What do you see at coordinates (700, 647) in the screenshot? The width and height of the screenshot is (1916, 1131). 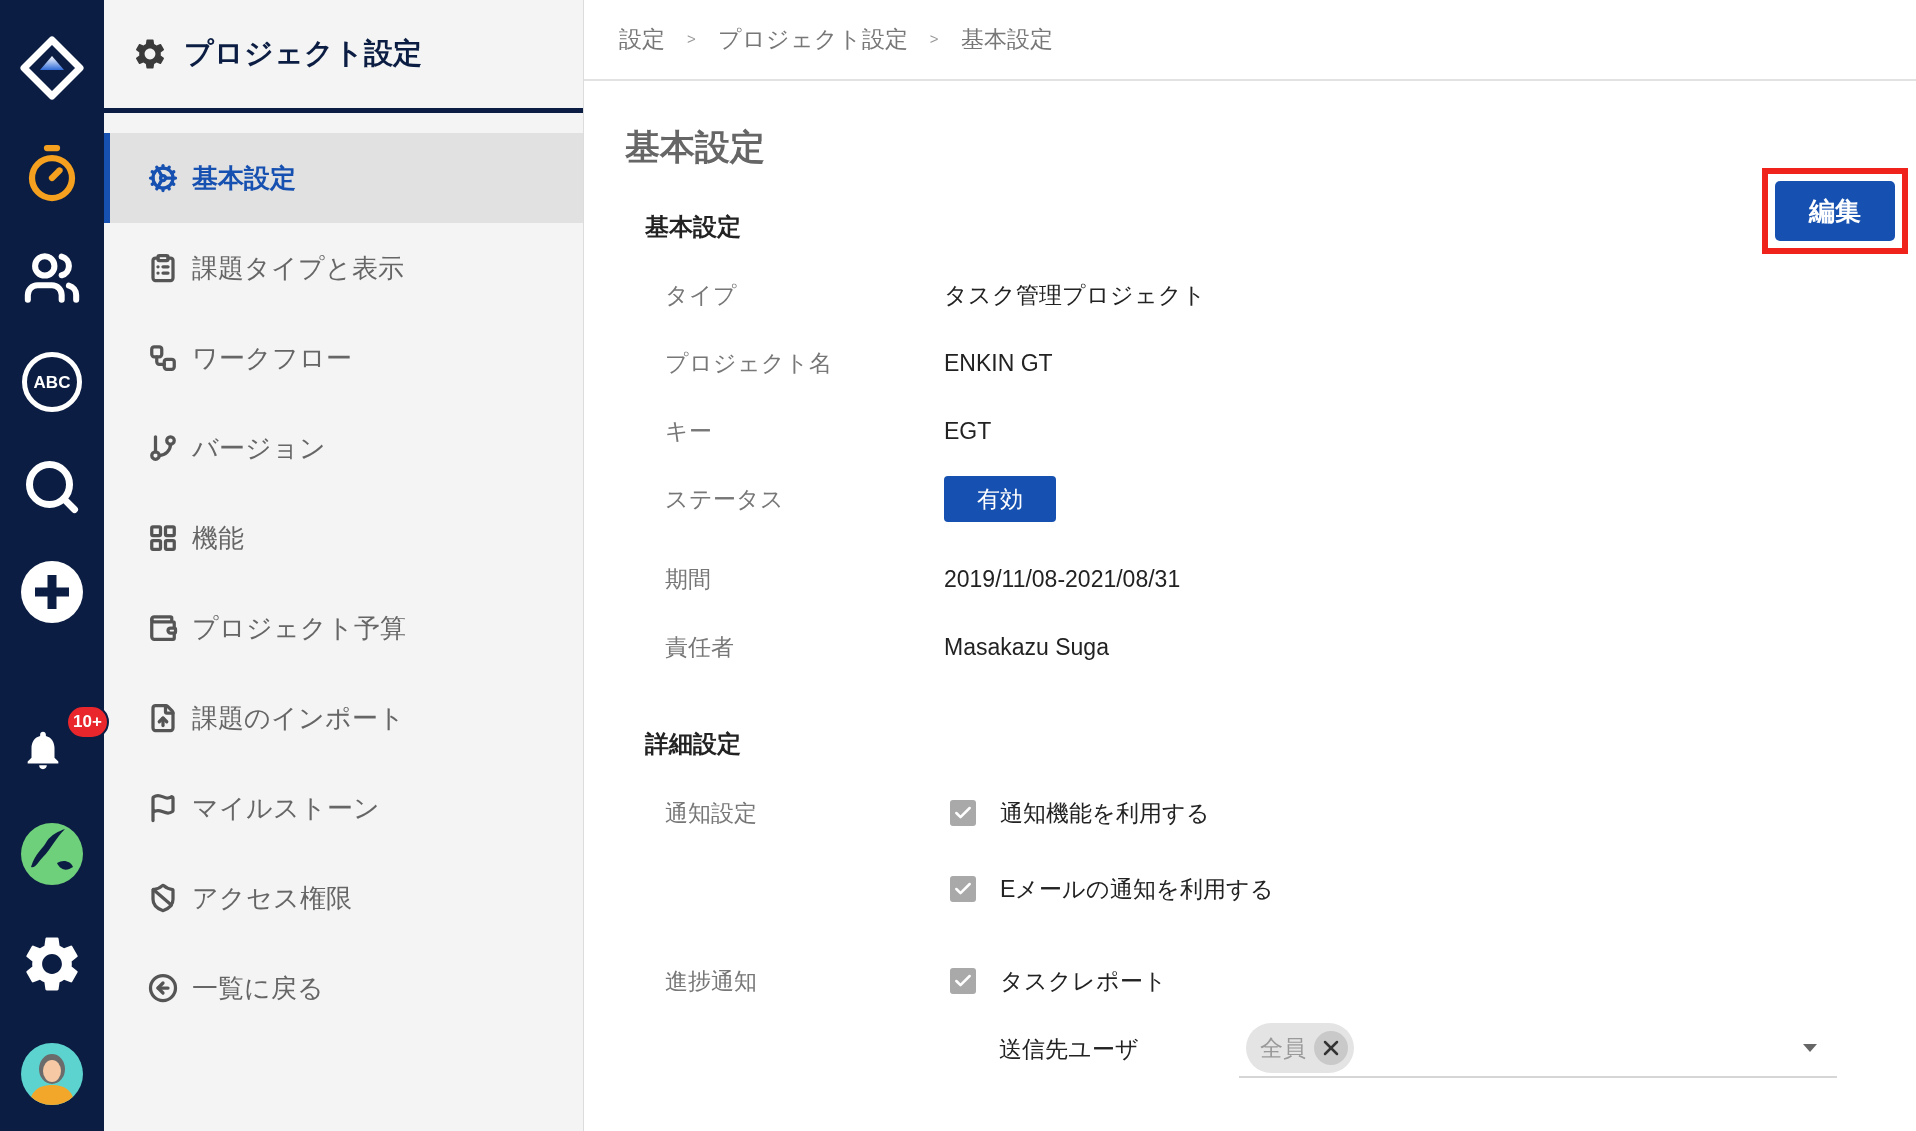 I see `field-label: 責任者` at bounding box center [700, 647].